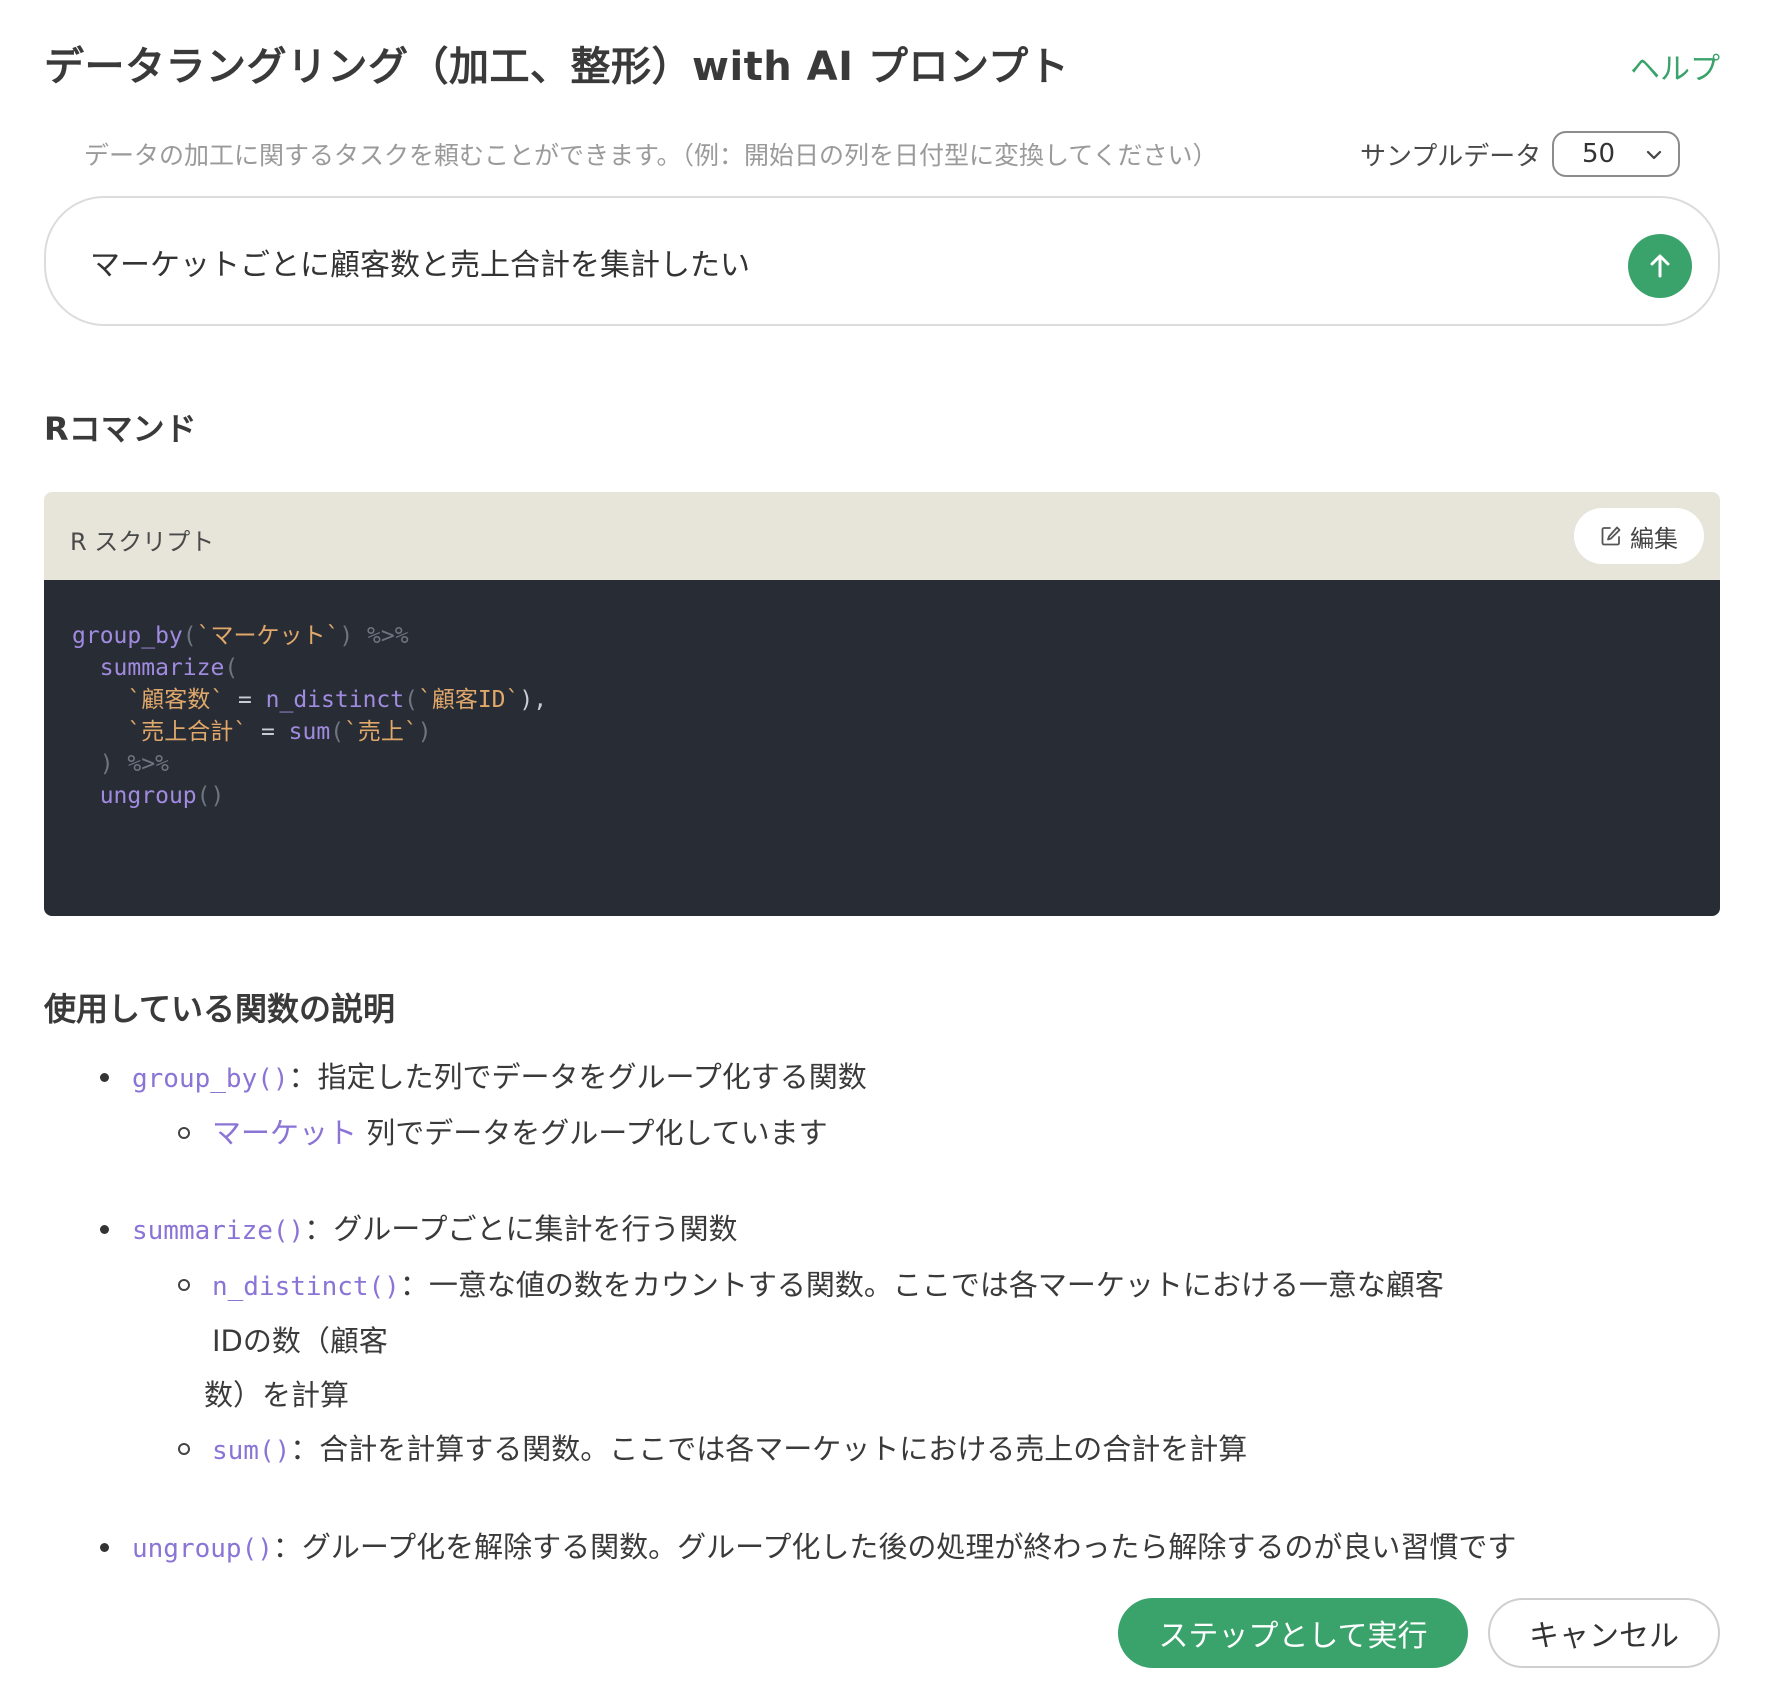 Image resolution: width=1774 pixels, height=1696 pixels. What do you see at coordinates (210, 1079) in the screenshot?
I see `function-name: group_by()` at bounding box center [210, 1079].